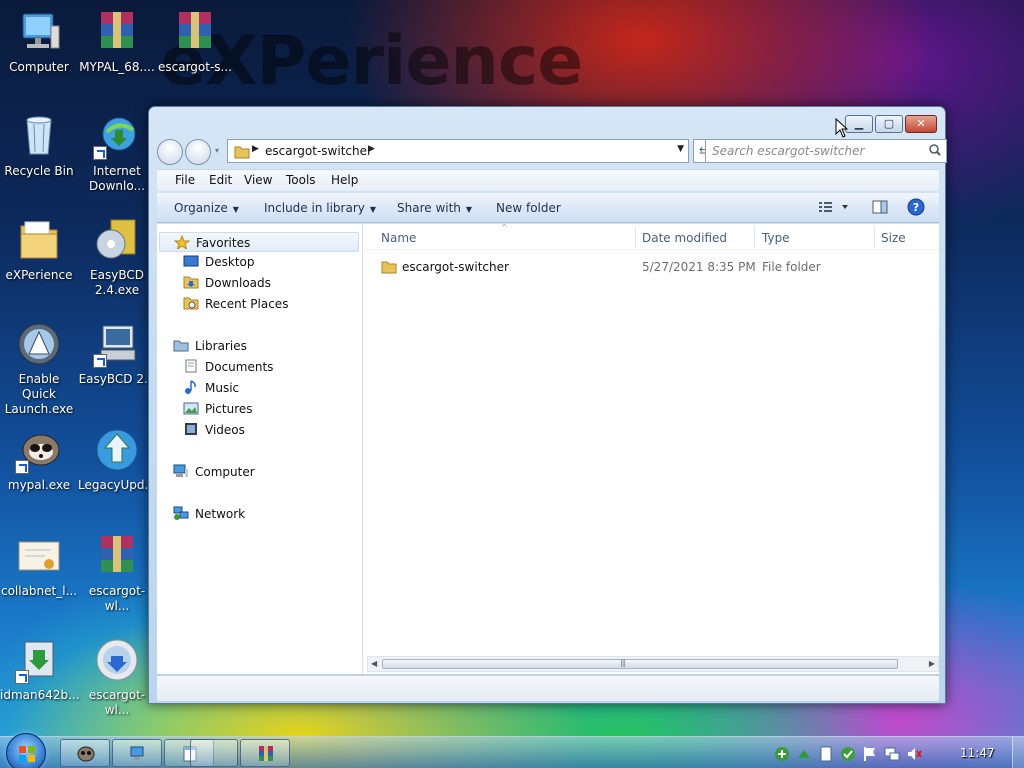 The width and height of the screenshot is (1024, 768). I want to click on organize-button: Organize ▼, so click(206, 208).